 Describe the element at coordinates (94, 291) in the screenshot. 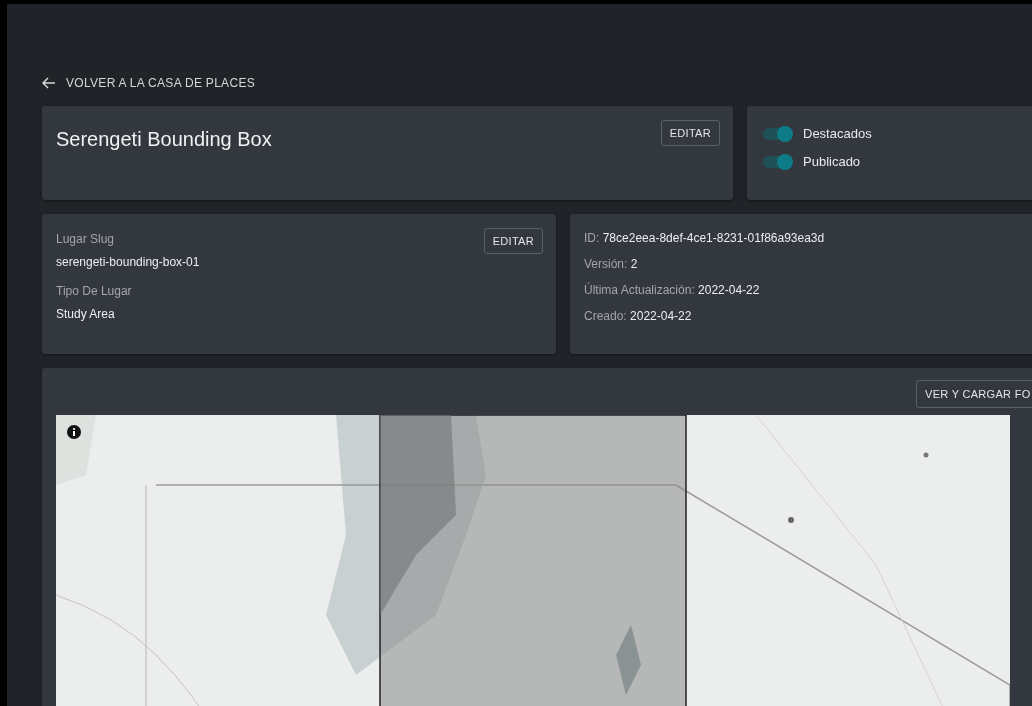

I see `field-label: Tipo De Lugar` at that location.